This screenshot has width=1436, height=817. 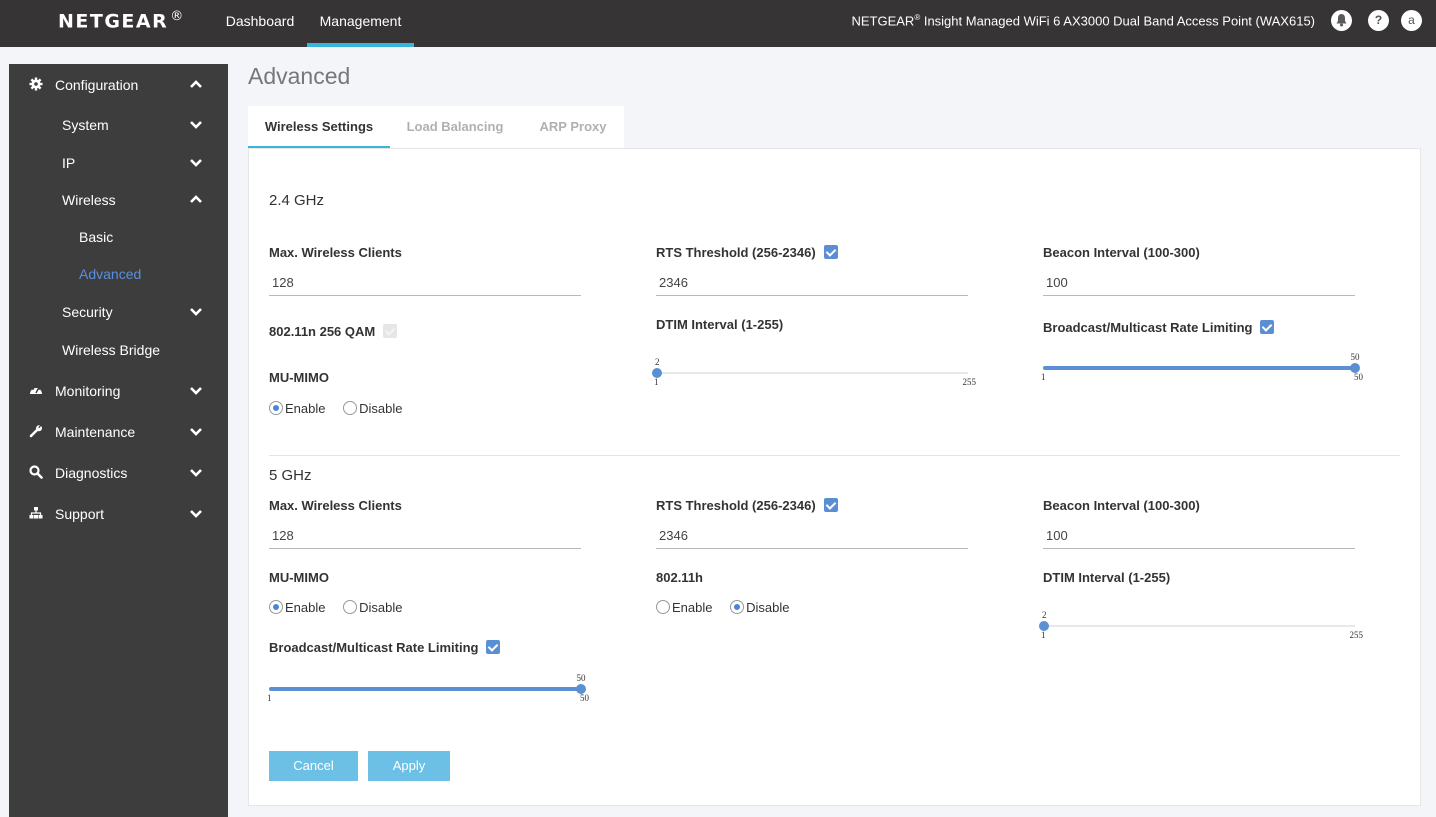 What do you see at coordinates (573, 127) in the screenshot?
I see `tab-arp-proxy: ARP Proxy` at bounding box center [573, 127].